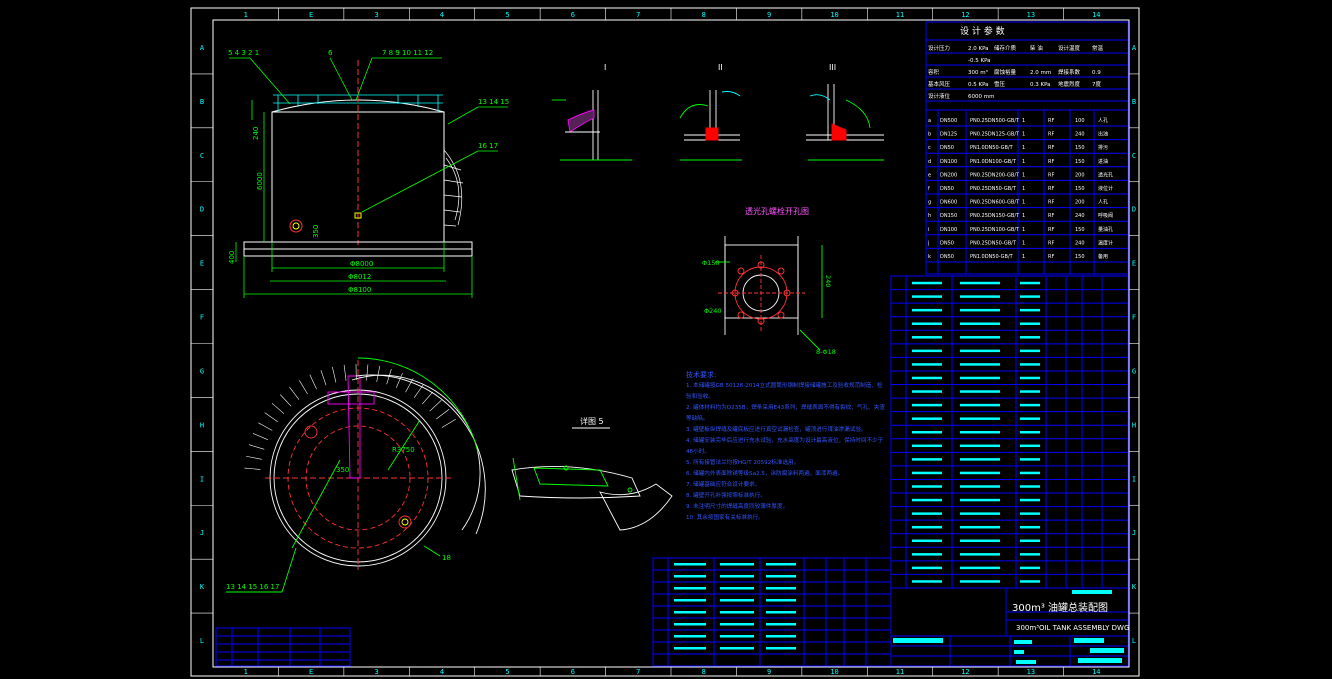  Describe the element at coordinates (939, 96) in the screenshot. I see `spec-cell: 设计液位` at that location.